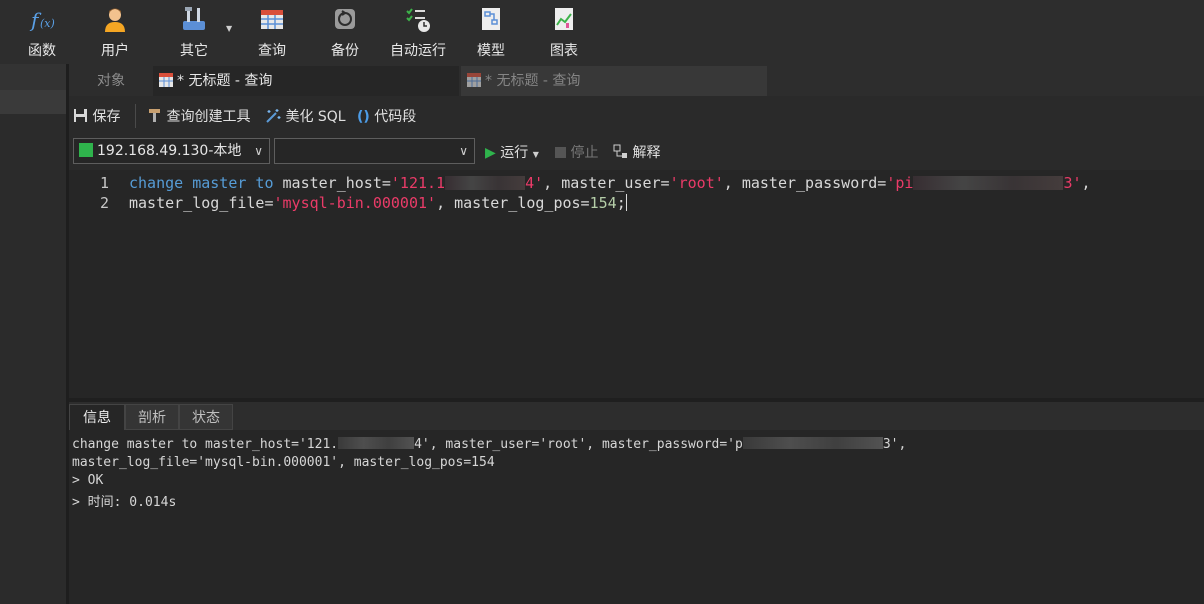 The width and height of the screenshot is (1204, 604). I want to click on navigator-panel, so click(33, 347).